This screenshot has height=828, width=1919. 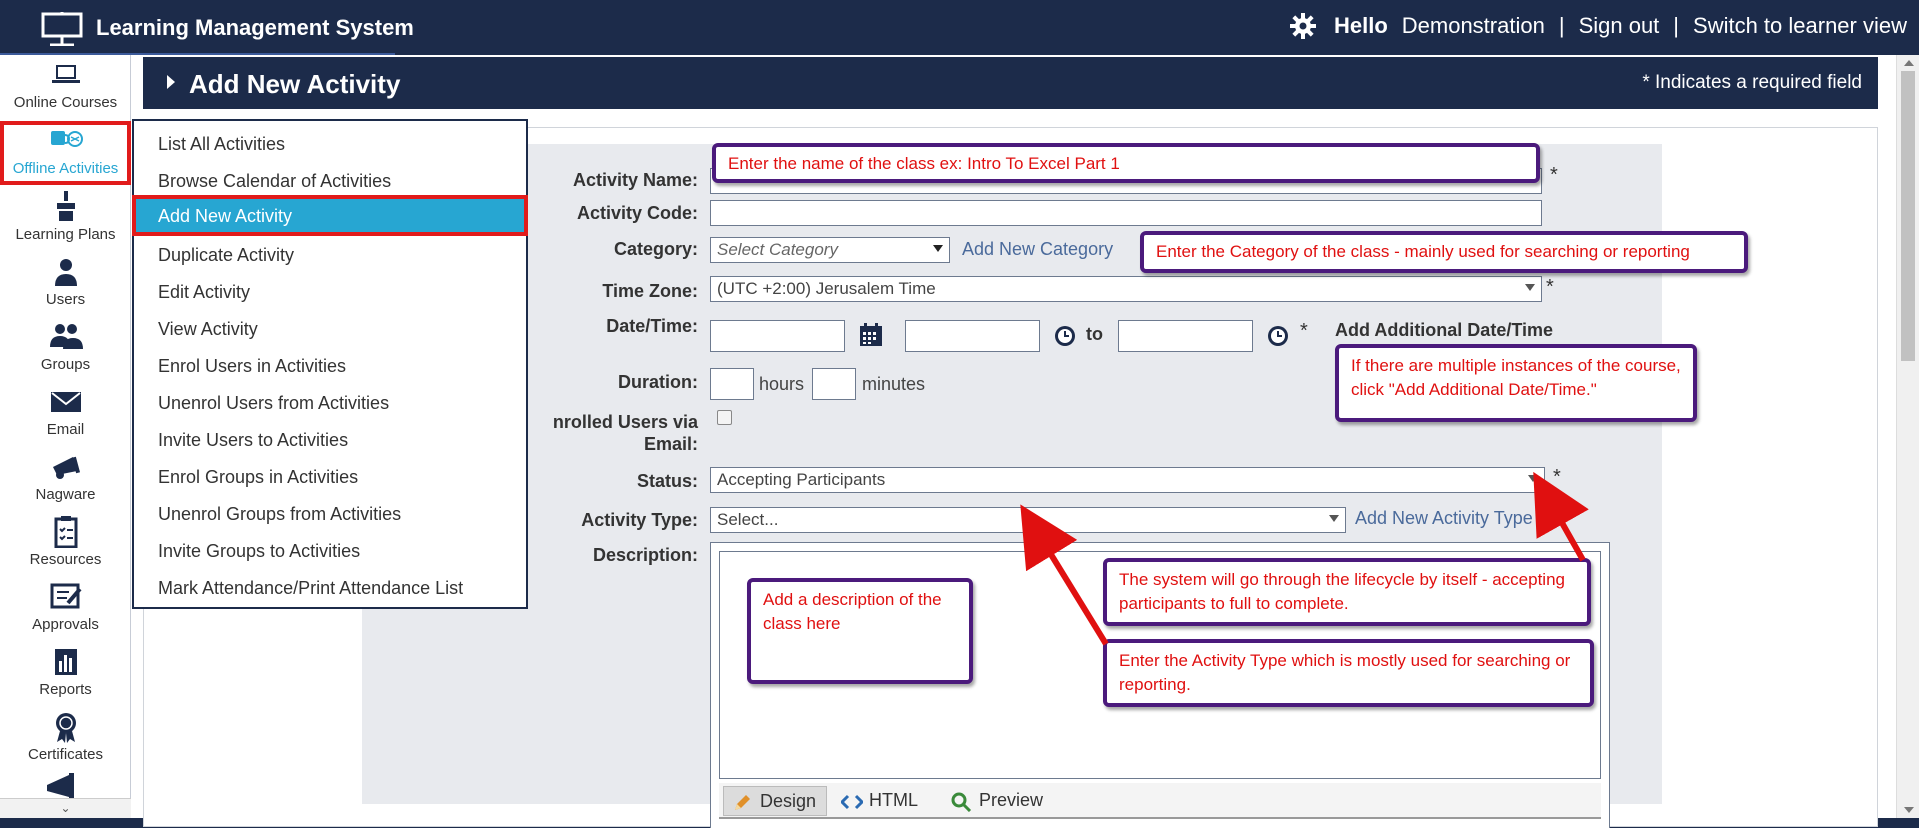 What do you see at coordinates (330, 363) in the screenshot?
I see `menu-item-enrol-users: Enrol Users in Activities` at bounding box center [330, 363].